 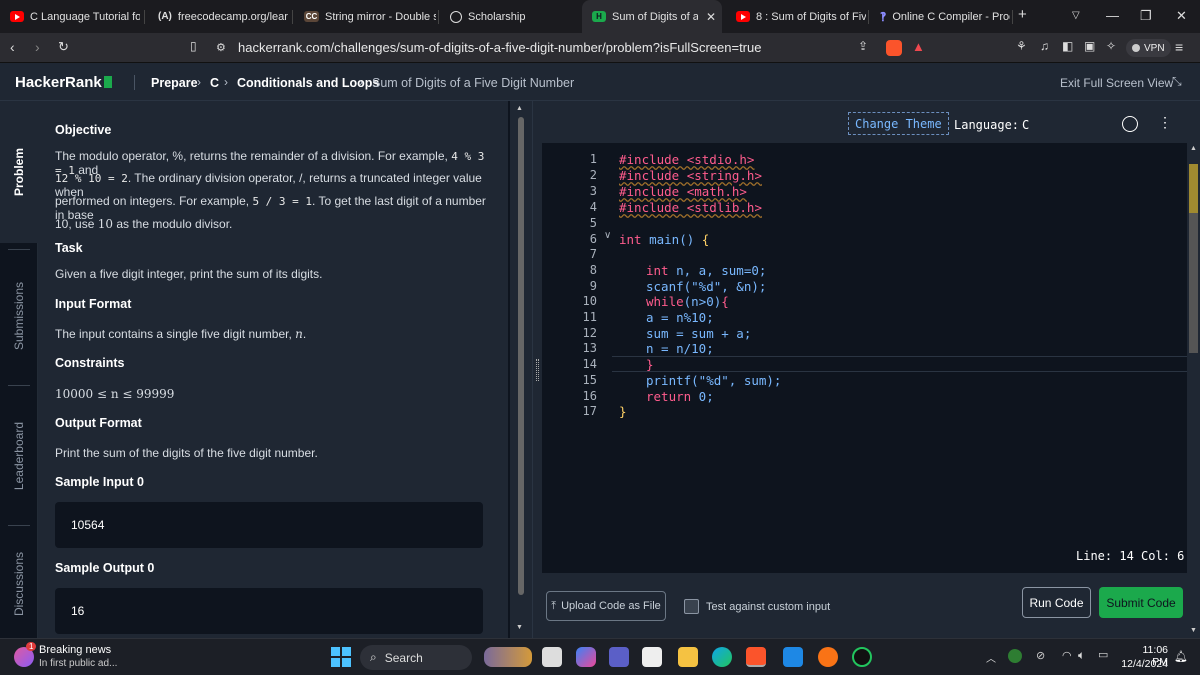 I want to click on language-select: C, so click(x=1025, y=125).